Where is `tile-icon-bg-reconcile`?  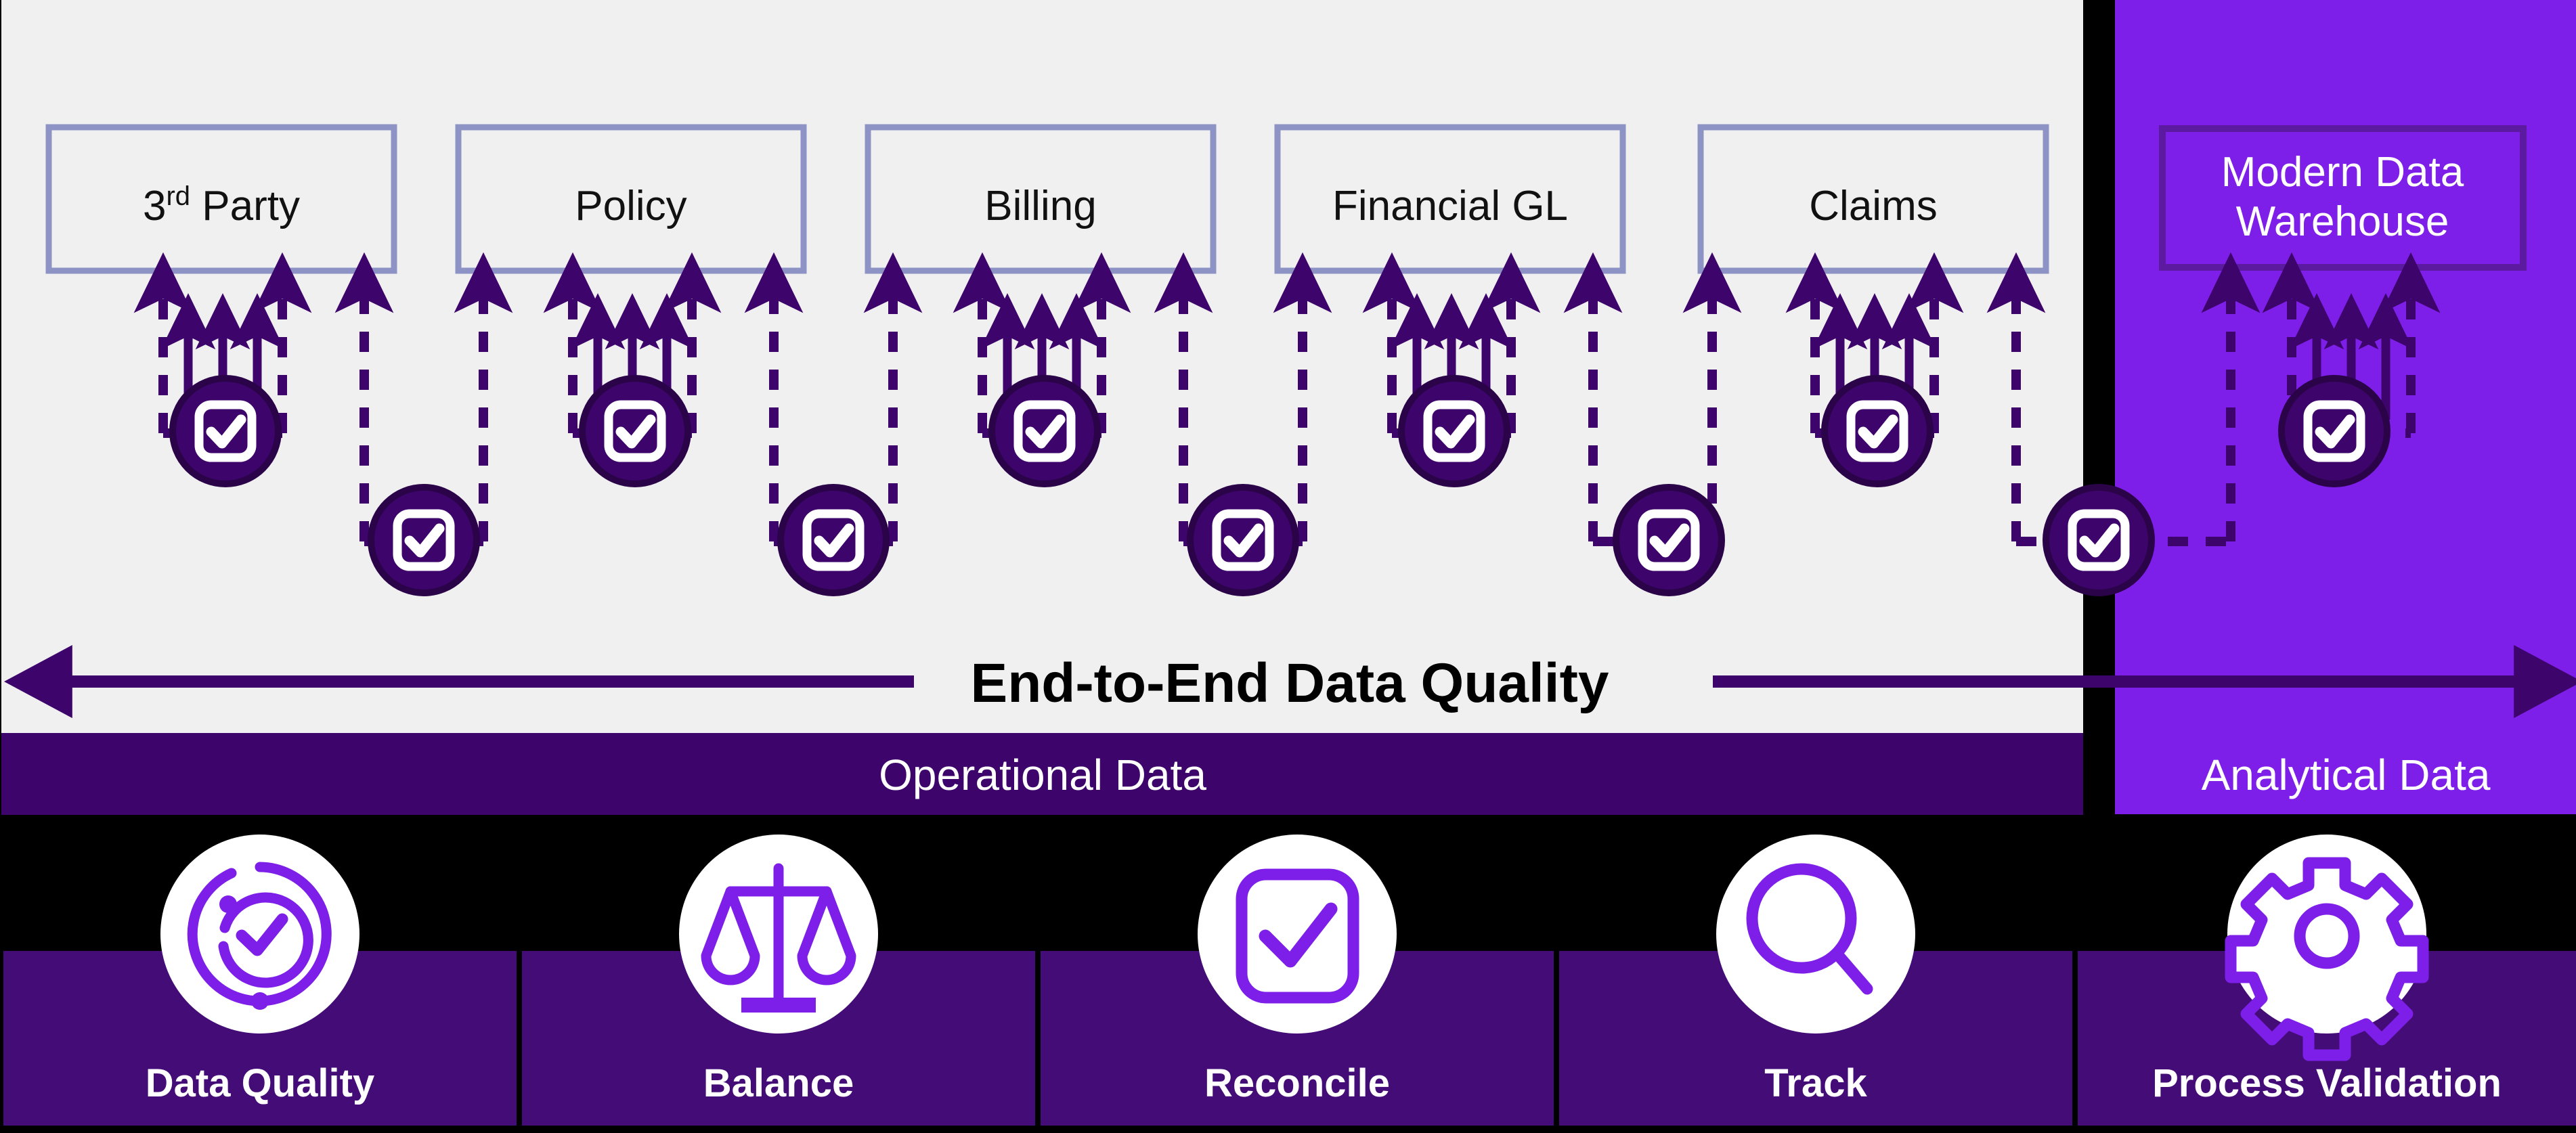 tile-icon-bg-reconcile is located at coordinates (1297, 935).